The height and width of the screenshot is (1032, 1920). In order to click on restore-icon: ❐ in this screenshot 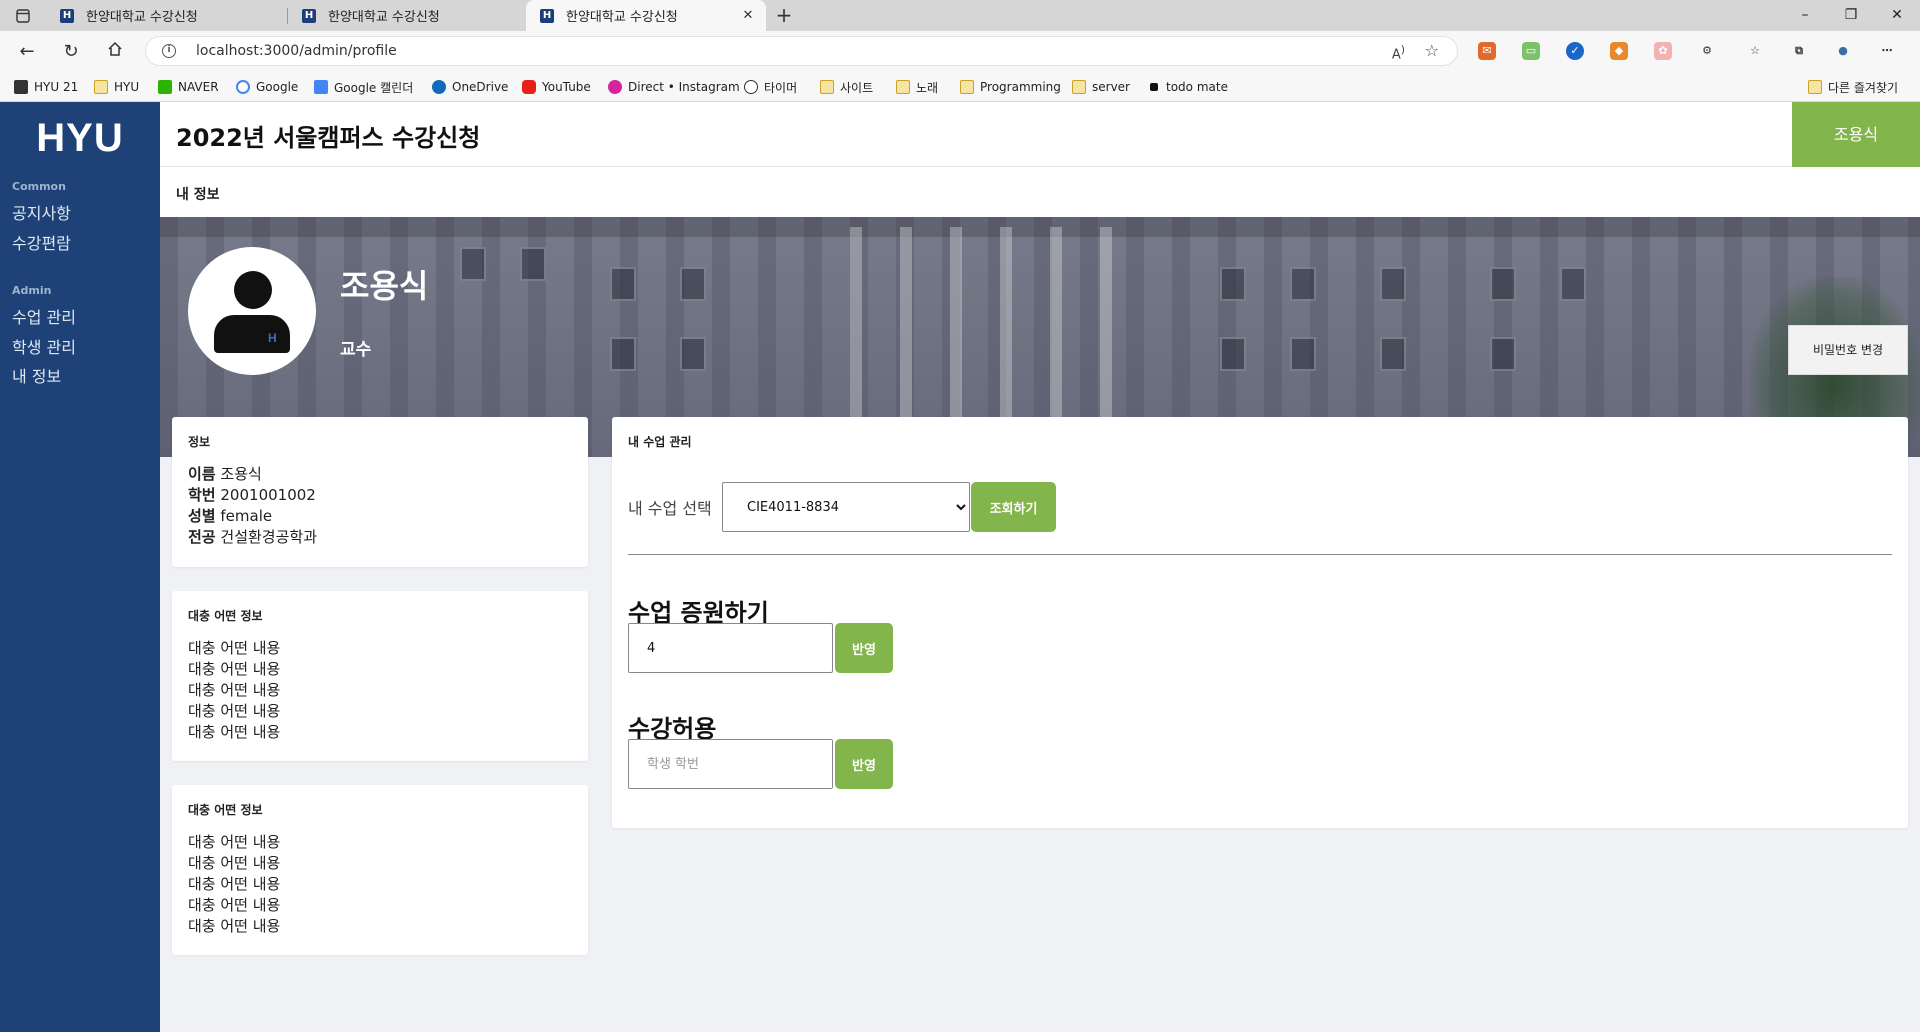, I will do `click(1851, 15)`.